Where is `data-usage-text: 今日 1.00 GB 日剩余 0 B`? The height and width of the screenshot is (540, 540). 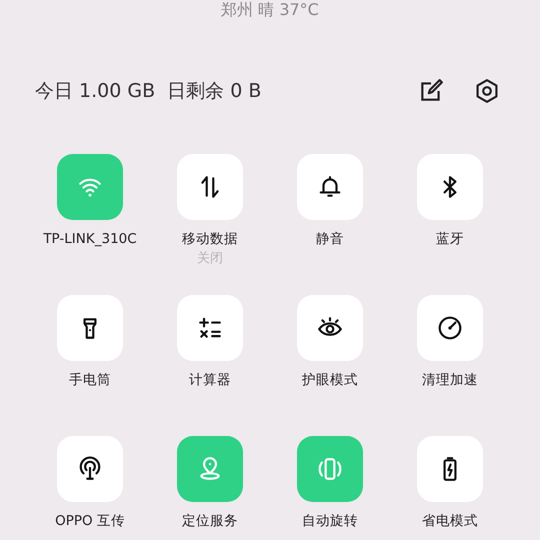 data-usage-text: 今日 1.00 GB 日剩余 0 B is located at coordinates (148, 91).